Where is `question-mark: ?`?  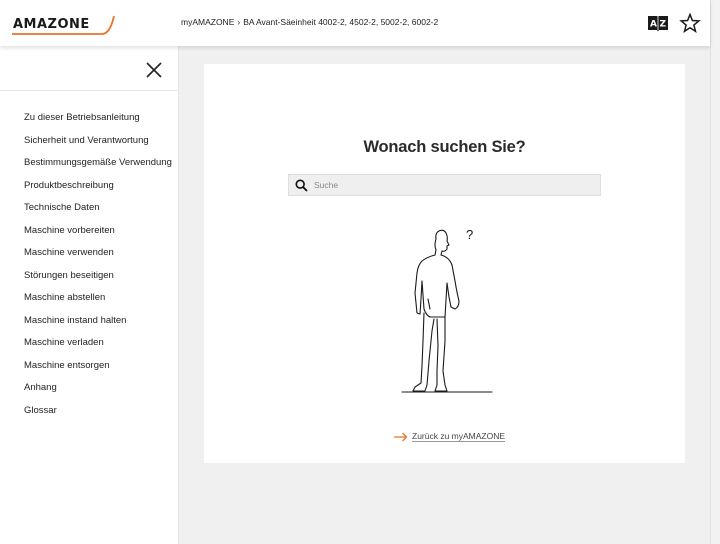 question-mark: ? is located at coordinates (469, 234).